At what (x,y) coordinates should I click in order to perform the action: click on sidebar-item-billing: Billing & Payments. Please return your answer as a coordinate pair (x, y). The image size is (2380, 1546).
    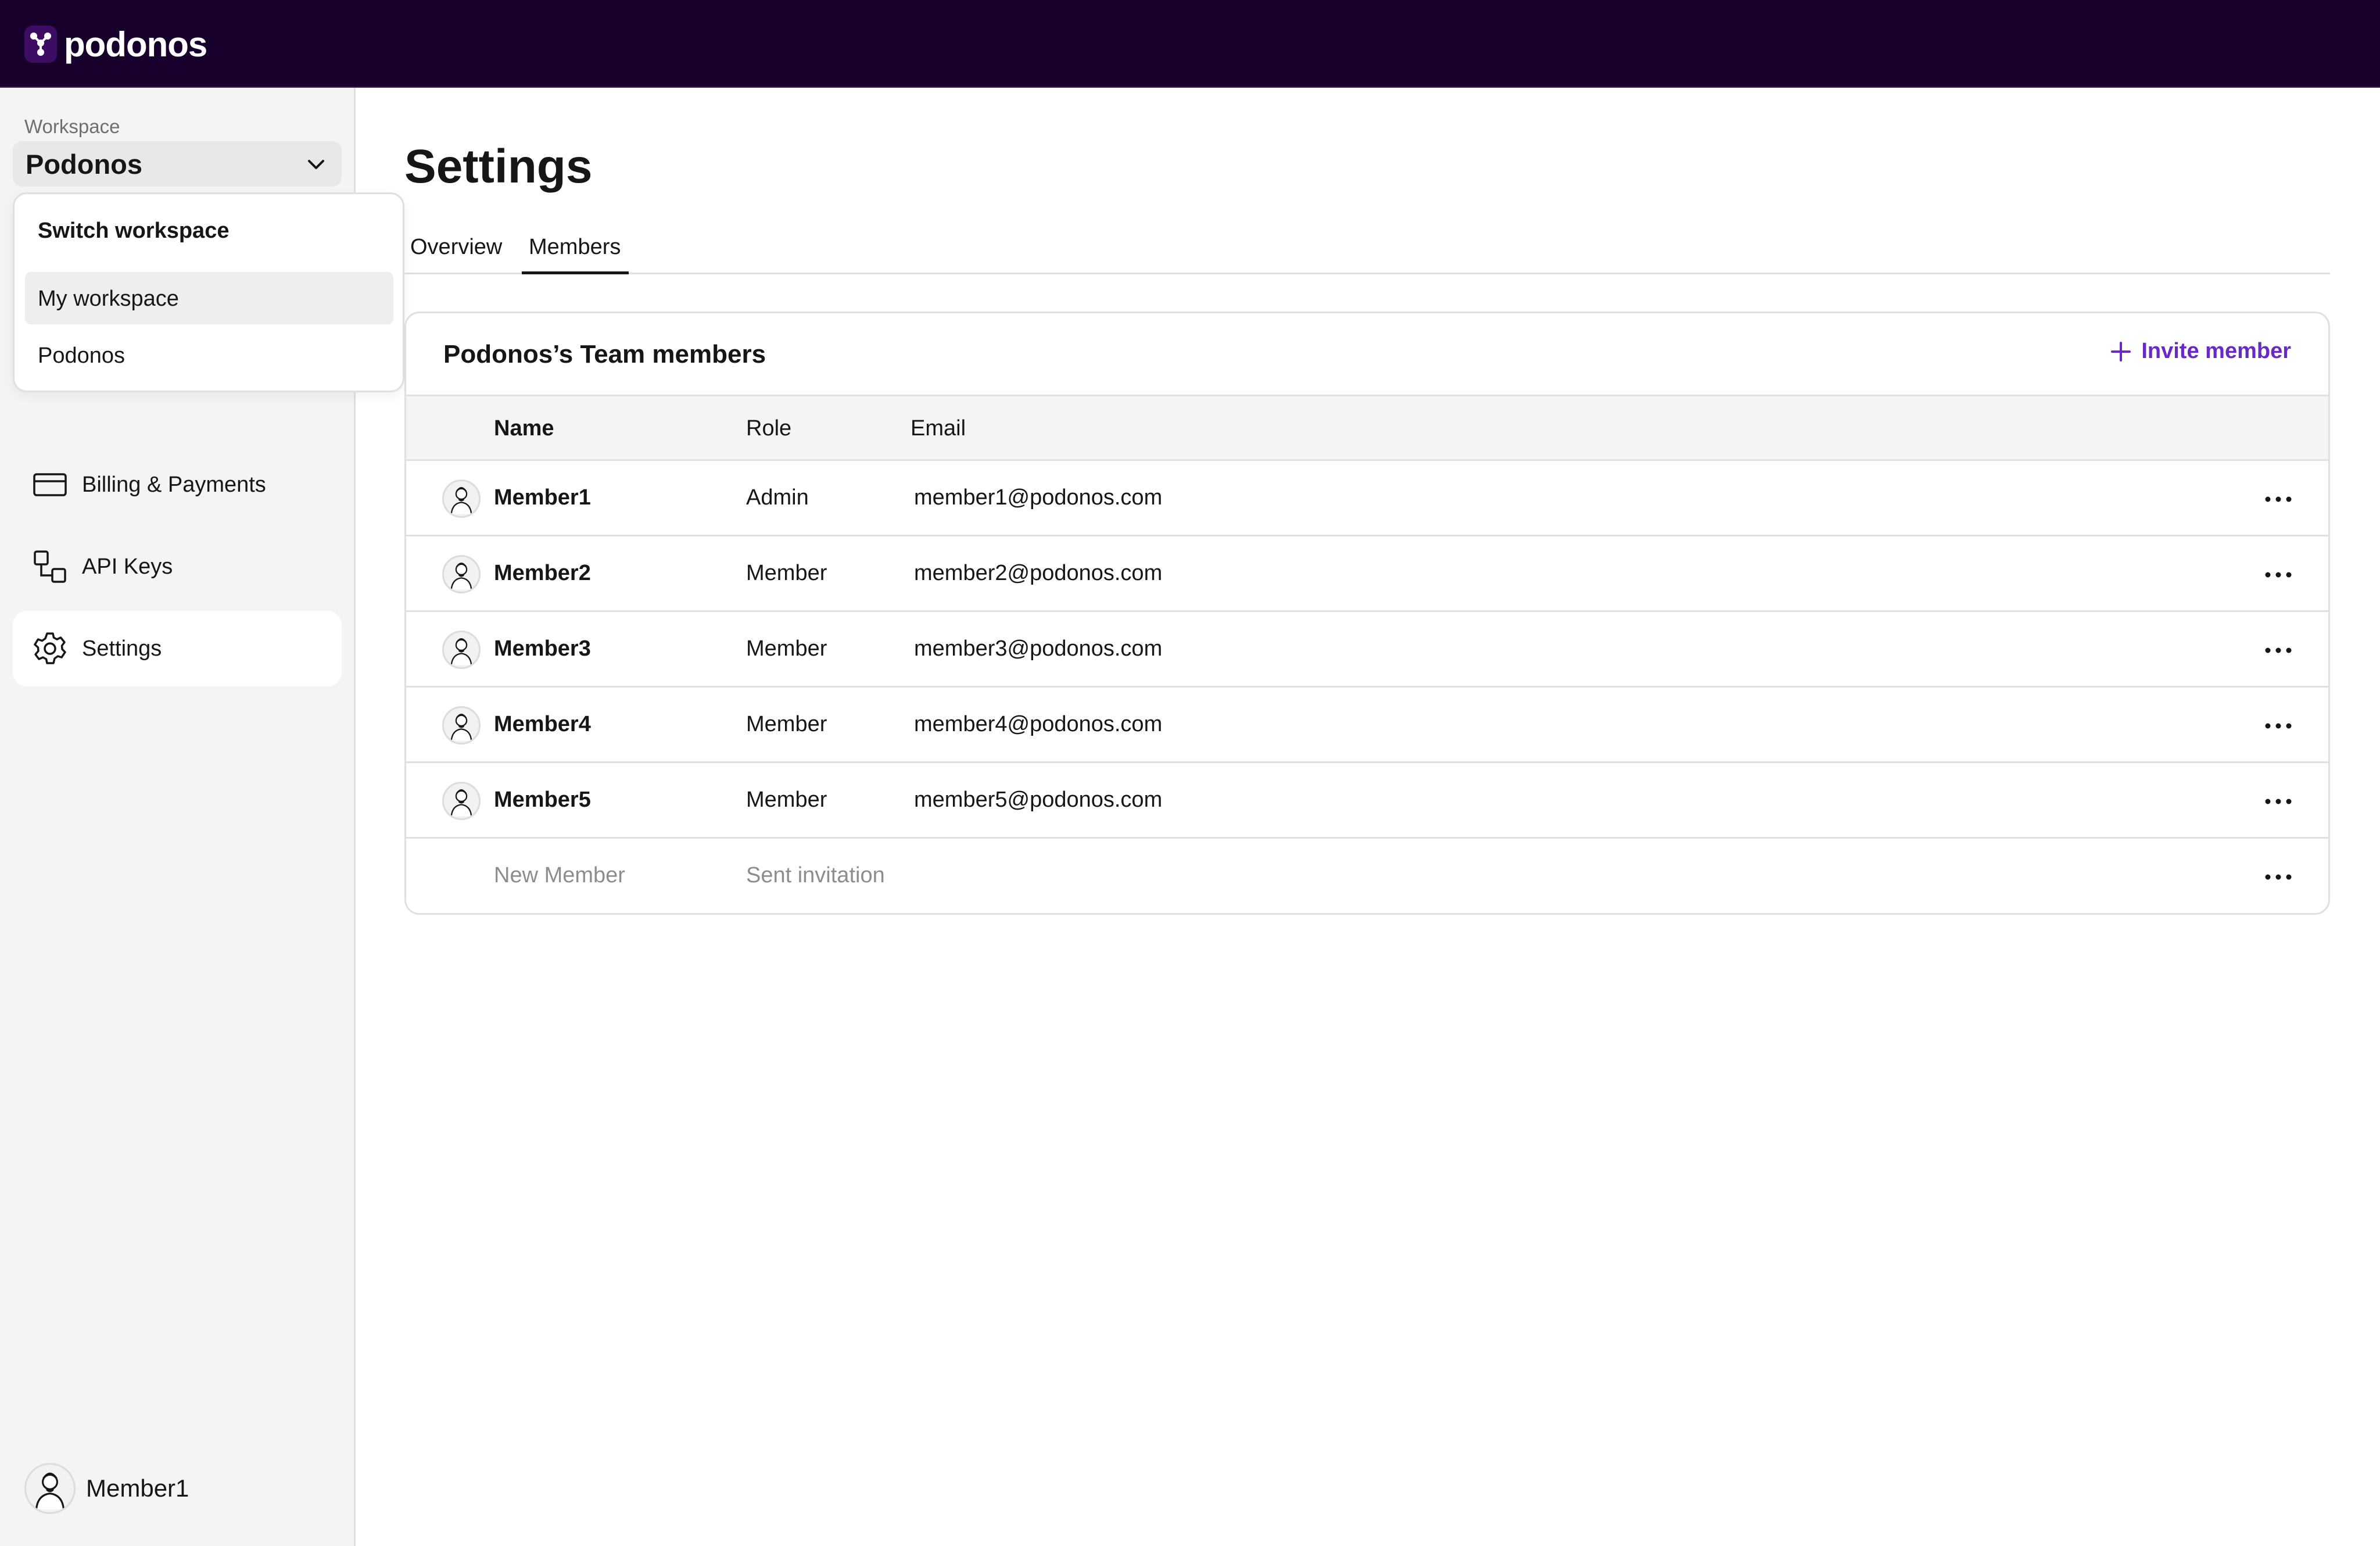
    Looking at the image, I should click on (177, 485).